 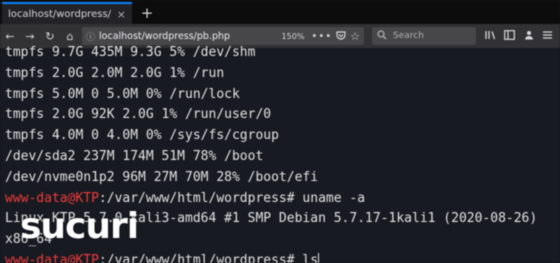 What do you see at coordinates (142, 136) in the screenshot?
I see `df-line: tmpfs 4.0M 0 4.0M 0% /sys/fs/cgroup` at bounding box center [142, 136].